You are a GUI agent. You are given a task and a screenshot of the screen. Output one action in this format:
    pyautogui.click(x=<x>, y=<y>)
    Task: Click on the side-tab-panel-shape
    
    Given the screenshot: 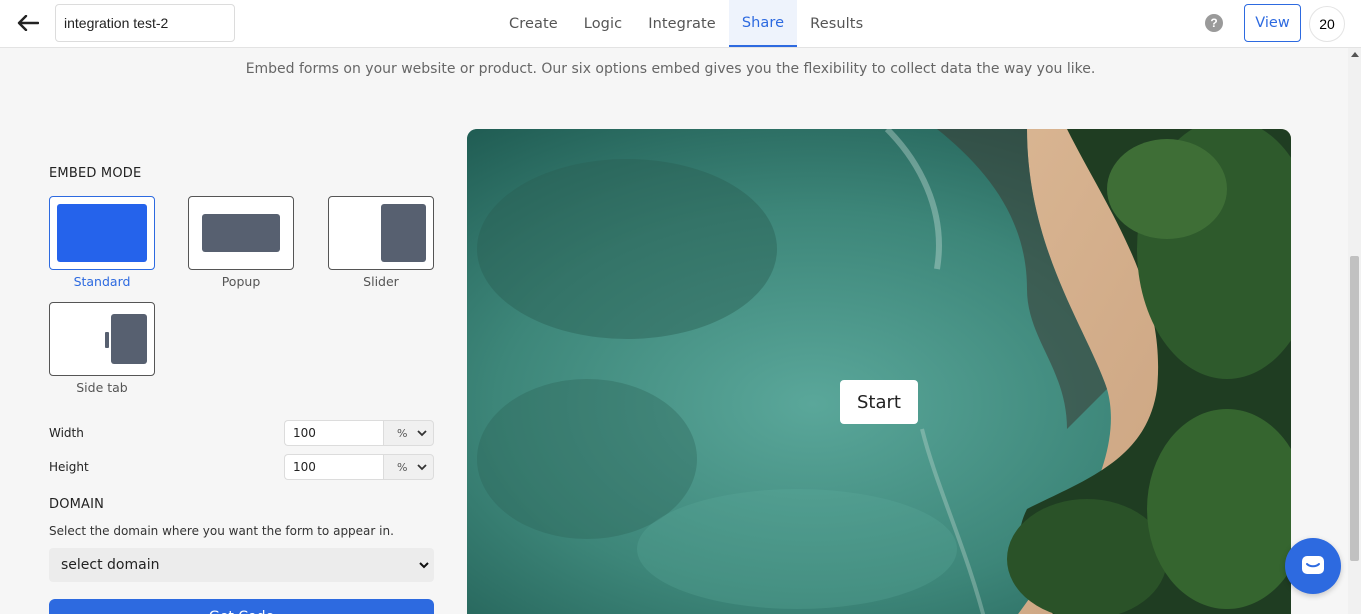 What is the action you would take?
    pyautogui.click(x=129, y=339)
    